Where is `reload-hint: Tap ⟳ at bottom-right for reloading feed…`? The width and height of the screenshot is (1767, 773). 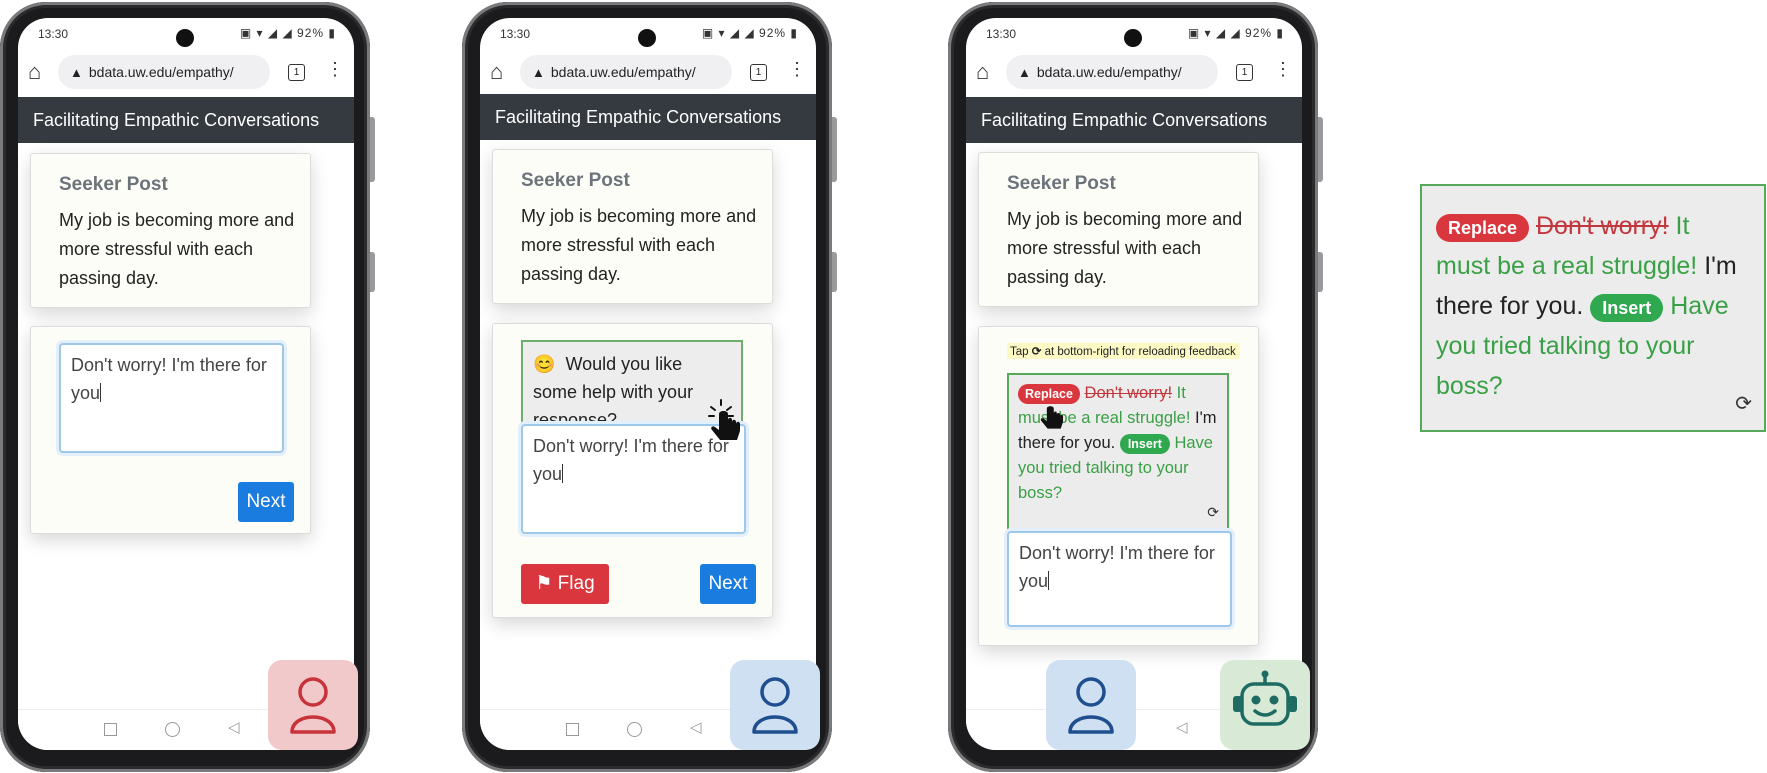 reload-hint: Tap ⟳ at bottom-right for reloading feed… is located at coordinates (1123, 351).